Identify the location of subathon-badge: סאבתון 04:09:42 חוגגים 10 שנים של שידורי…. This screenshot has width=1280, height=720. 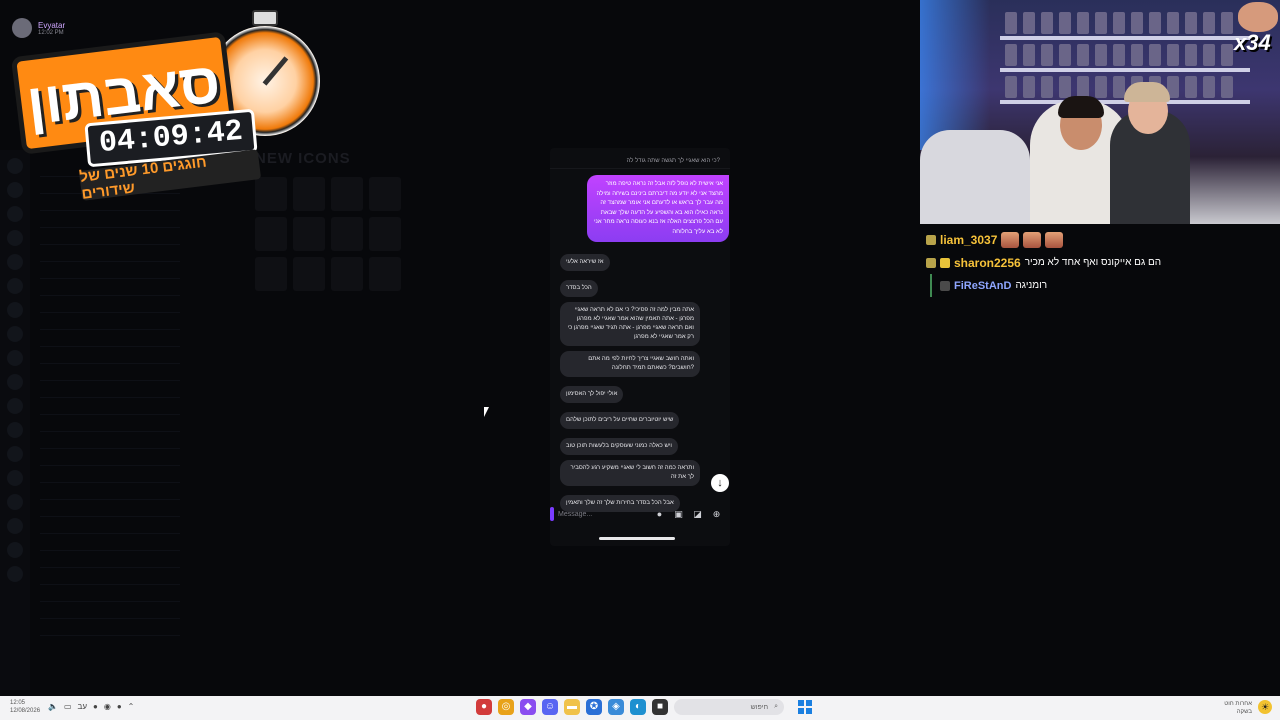
(166, 104).